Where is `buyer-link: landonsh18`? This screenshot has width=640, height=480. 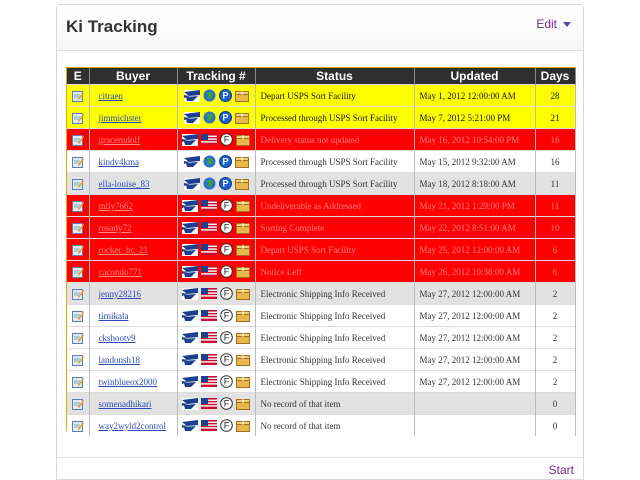
buyer-link: landonsh18 is located at coordinates (120, 360).